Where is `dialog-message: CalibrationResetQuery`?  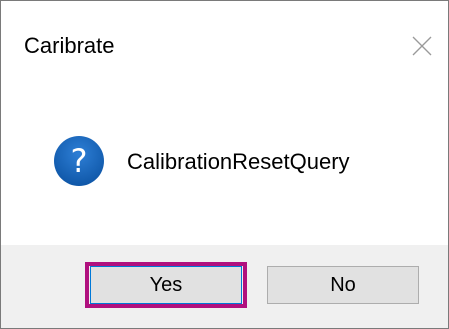 dialog-message: CalibrationResetQuery is located at coordinates (238, 161).